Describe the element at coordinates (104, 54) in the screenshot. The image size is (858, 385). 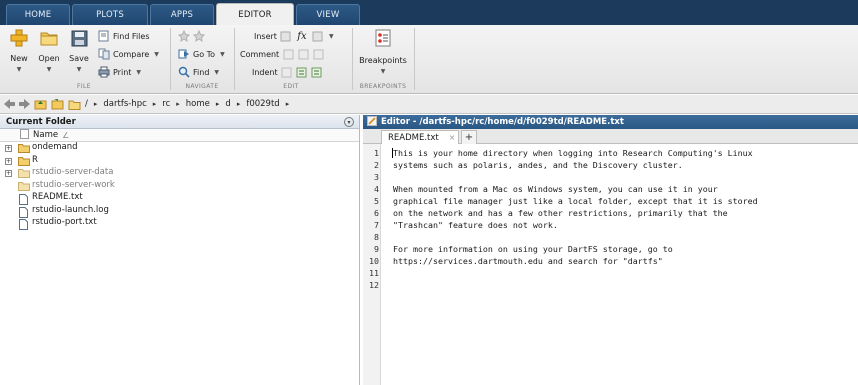
I see `compare-icon` at that location.